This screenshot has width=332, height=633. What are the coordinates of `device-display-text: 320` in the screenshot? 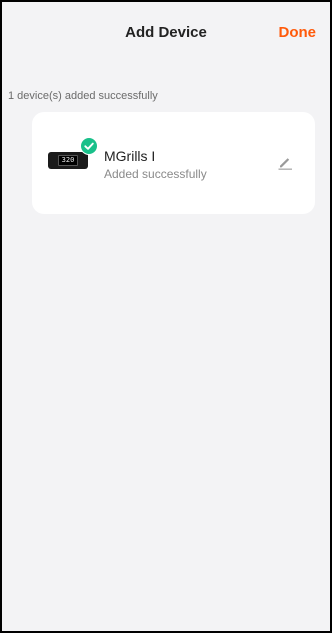 It's located at (68, 160).